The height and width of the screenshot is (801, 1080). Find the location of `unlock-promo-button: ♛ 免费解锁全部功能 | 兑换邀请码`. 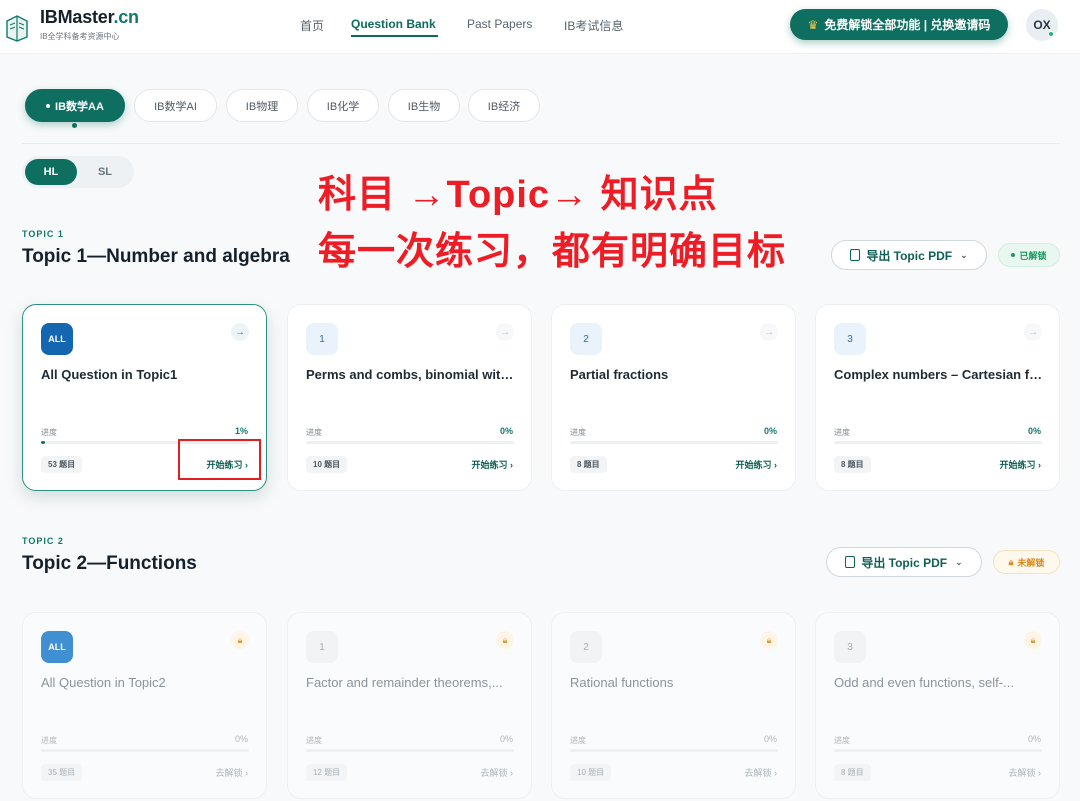

unlock-promo-button: ♛ 免费解锁全部功能 | 兑换邀请码 is located at coordinates (899, 24).